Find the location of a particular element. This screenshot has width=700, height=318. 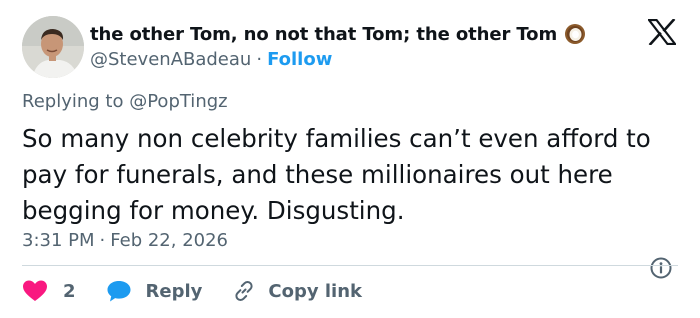

action-bar: 2 Reply Copy link is located at coordinates (192, 291).